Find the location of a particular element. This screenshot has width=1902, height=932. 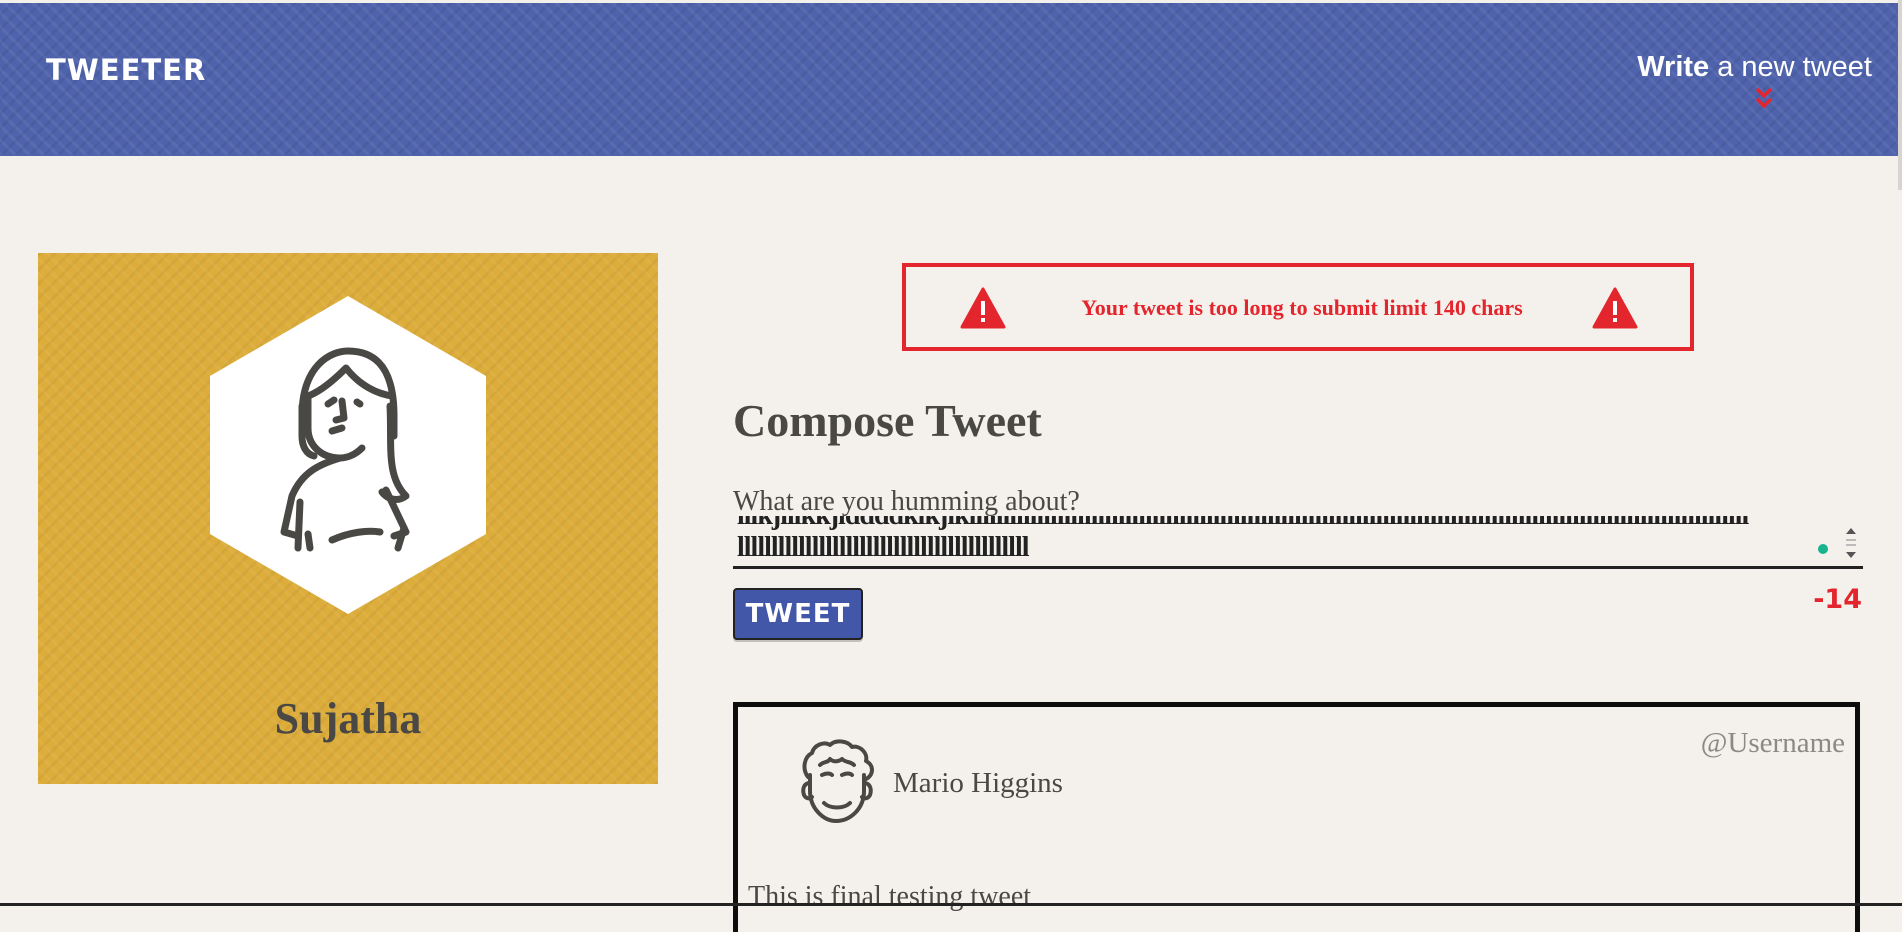

tweet-body: This is final testing tweet is located at coordinates (890, 896).